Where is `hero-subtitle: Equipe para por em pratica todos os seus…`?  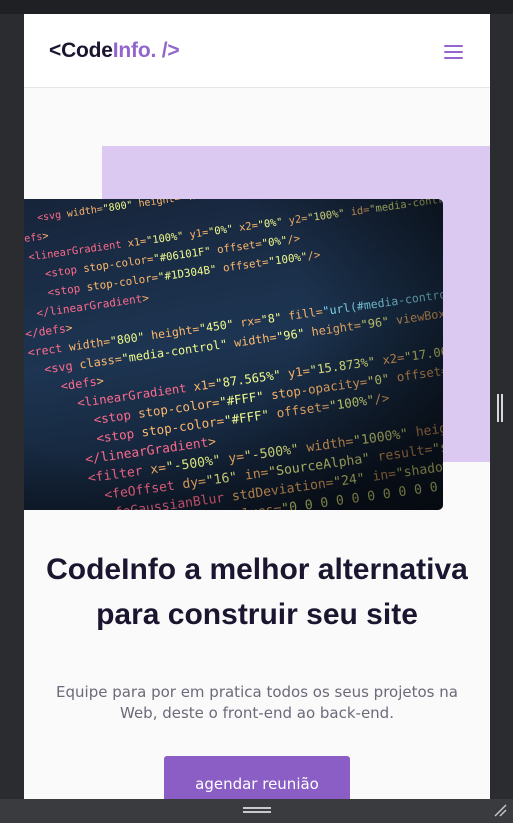
hero-subtitle: Equipe para por em pratica todos os seus… is located at coordinates (257, 702).